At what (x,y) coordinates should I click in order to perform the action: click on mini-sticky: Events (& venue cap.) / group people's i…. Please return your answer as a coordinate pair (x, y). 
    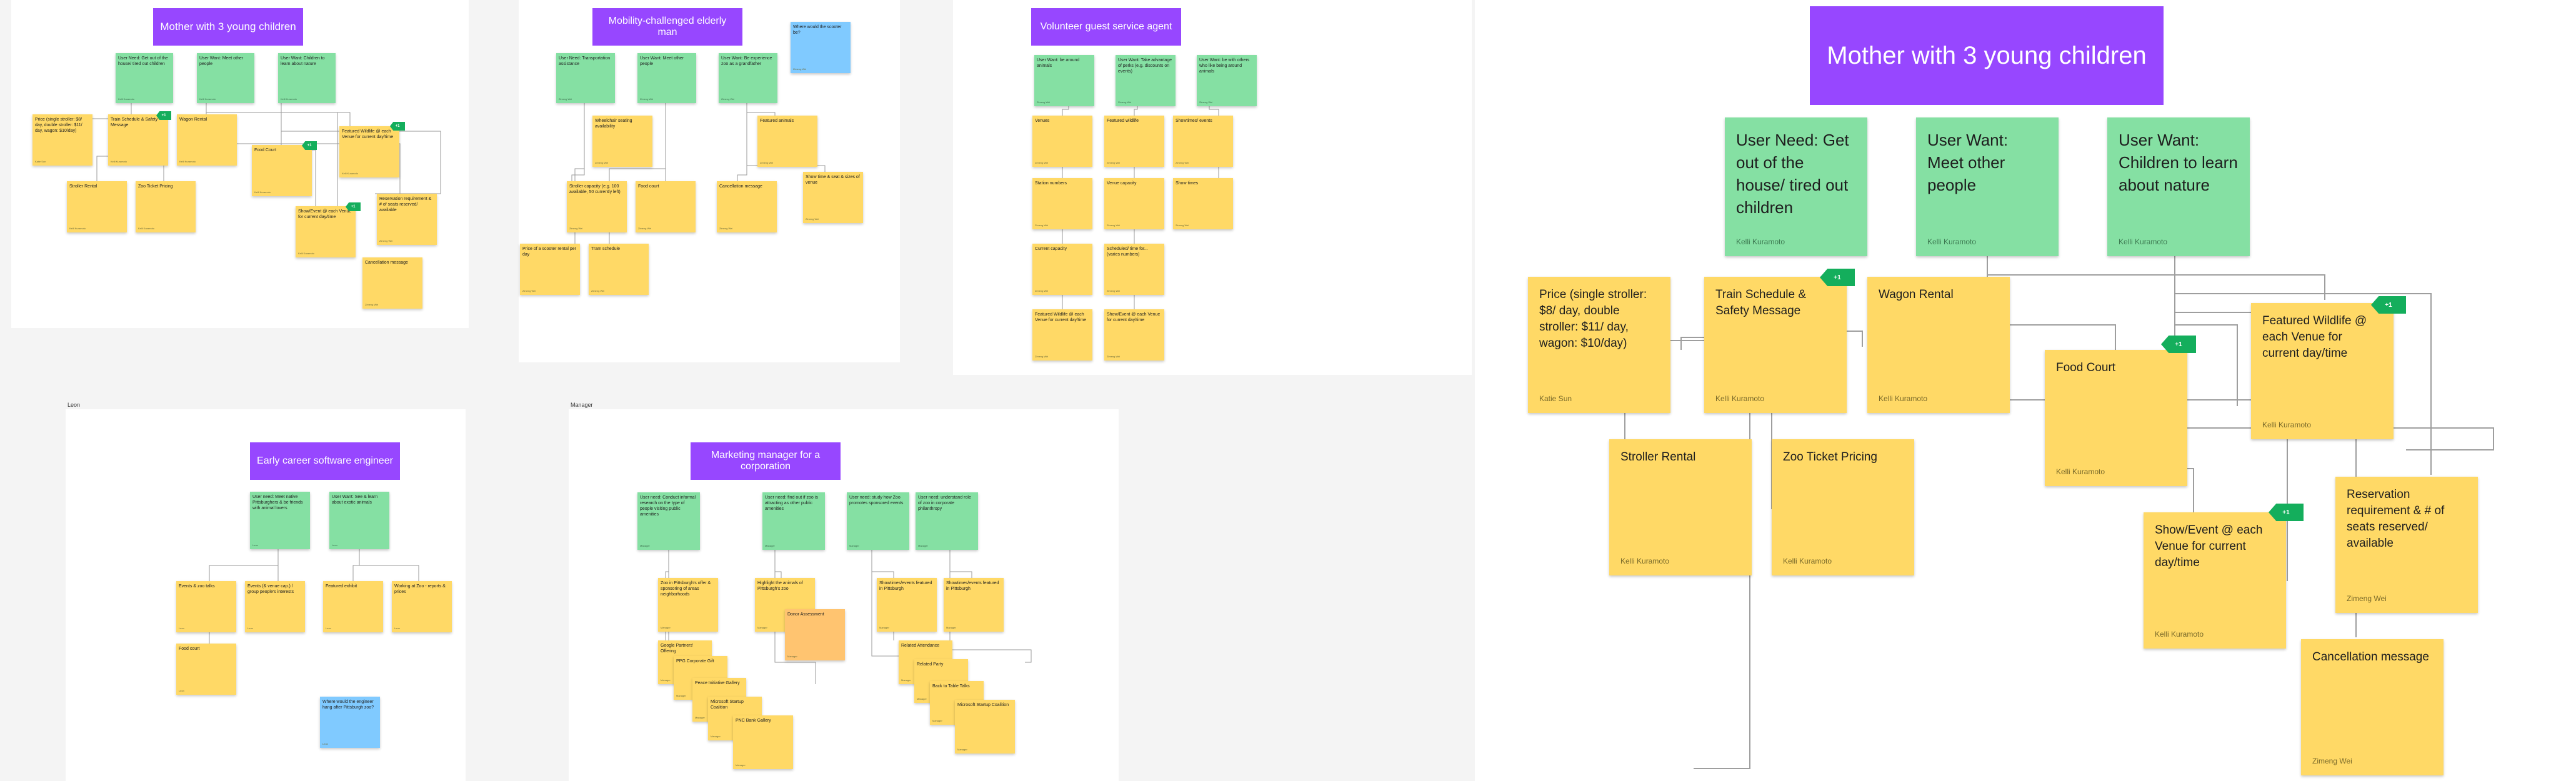
    Looking at the image, I should click on (275, 606).